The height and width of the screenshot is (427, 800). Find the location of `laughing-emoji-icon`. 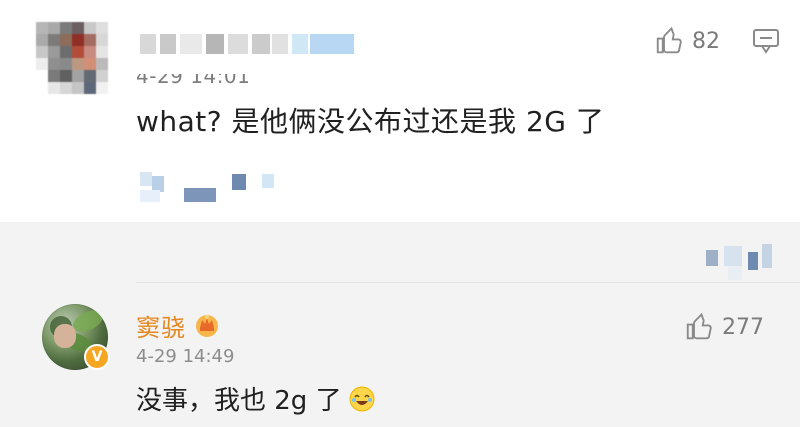

laughing-emoji-icon is located at coordinates (362, 398).